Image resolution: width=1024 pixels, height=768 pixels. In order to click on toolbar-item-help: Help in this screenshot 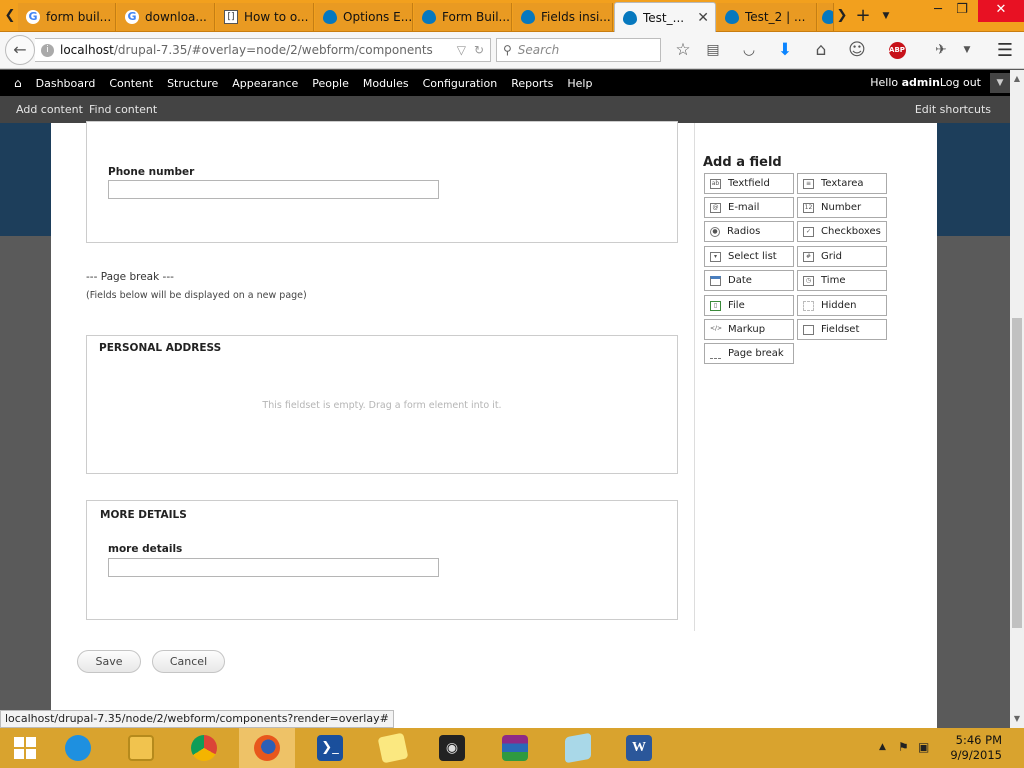, I will do `click(579, 83)`.